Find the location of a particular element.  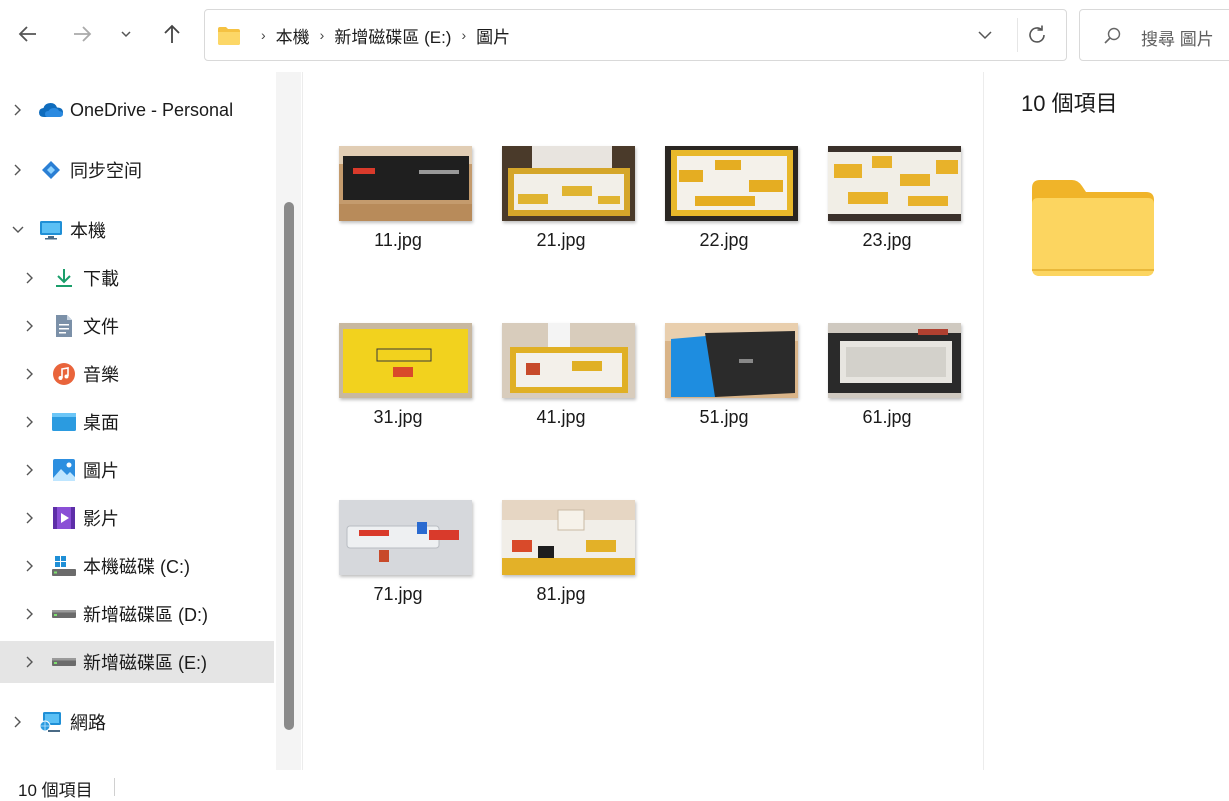

sidebar-item-label: 文件 is located at coordinates (101, 327).